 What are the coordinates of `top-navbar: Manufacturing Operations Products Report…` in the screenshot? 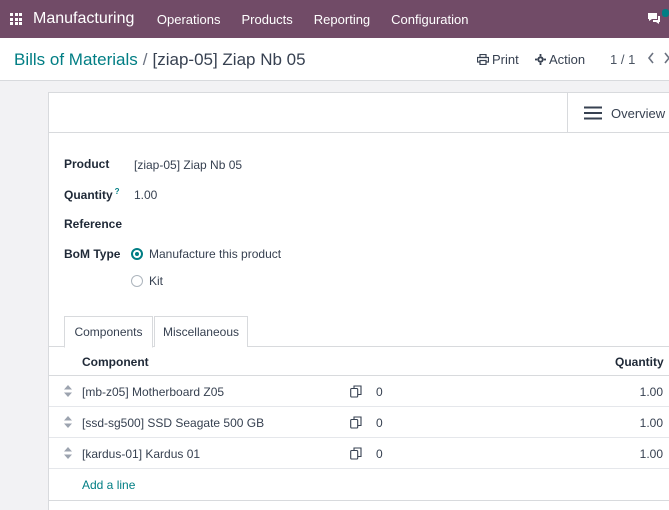 It's located at (334, 19).